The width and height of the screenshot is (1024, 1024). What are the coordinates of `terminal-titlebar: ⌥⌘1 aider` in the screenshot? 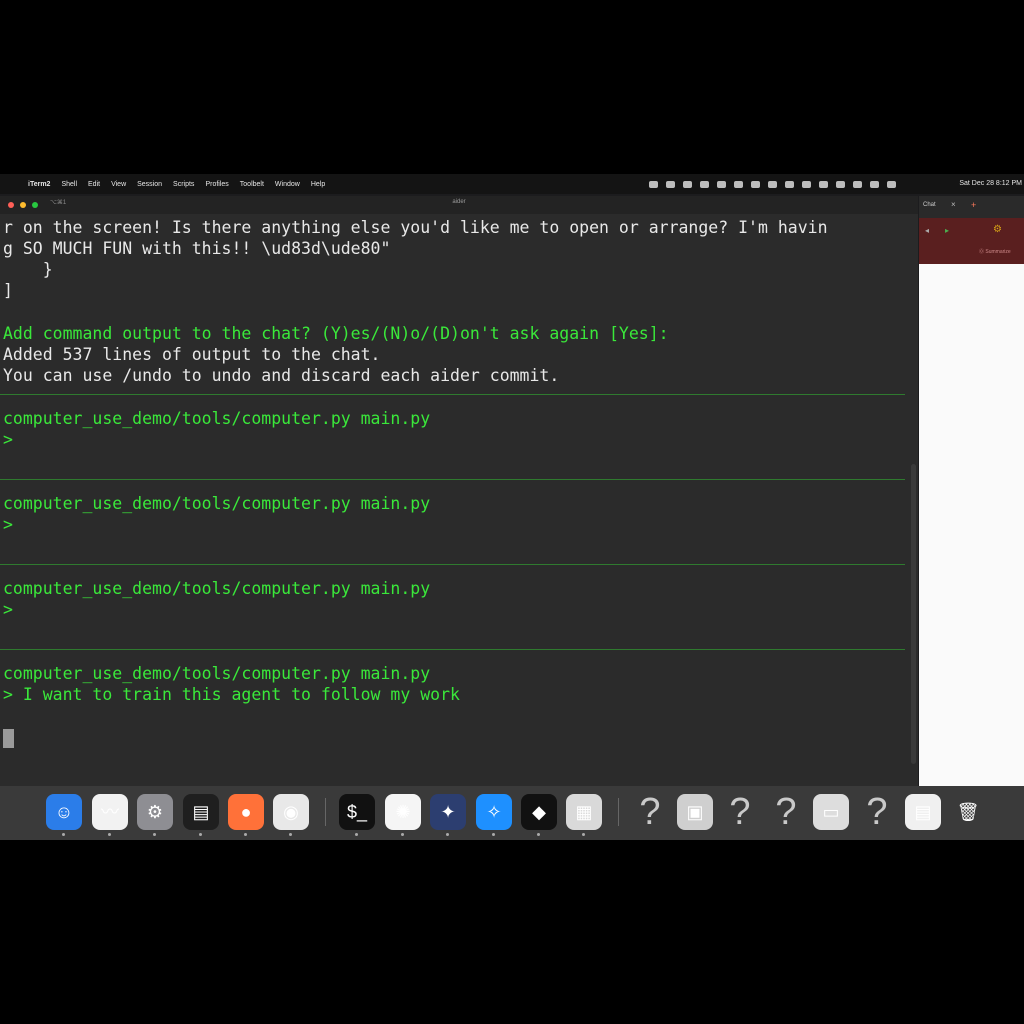 It's located at (459, 205).